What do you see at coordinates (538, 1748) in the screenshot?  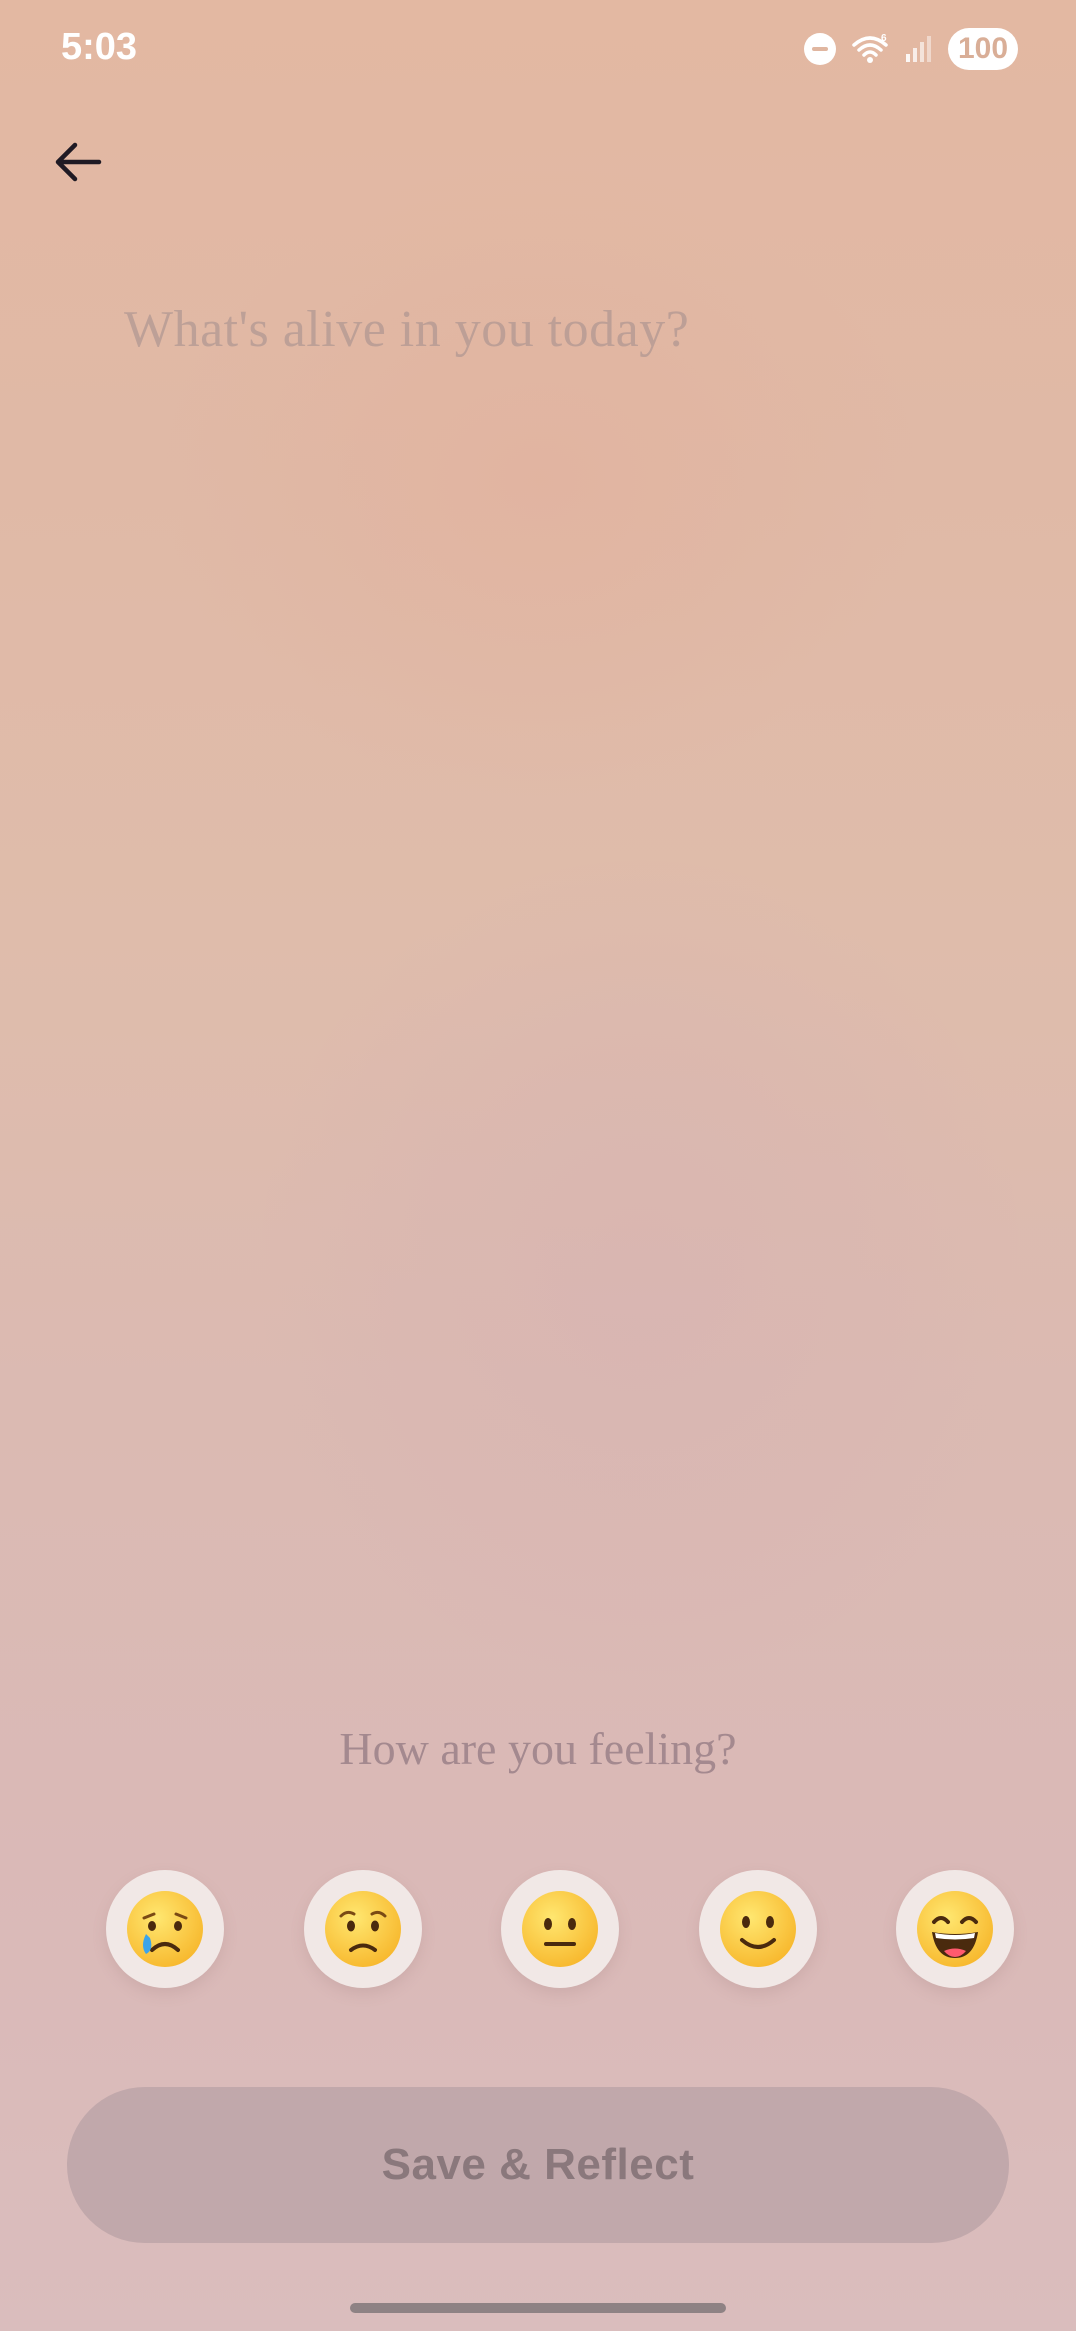 I see `mood-question: How are you feeling?` at bounding box center [538, 1748].